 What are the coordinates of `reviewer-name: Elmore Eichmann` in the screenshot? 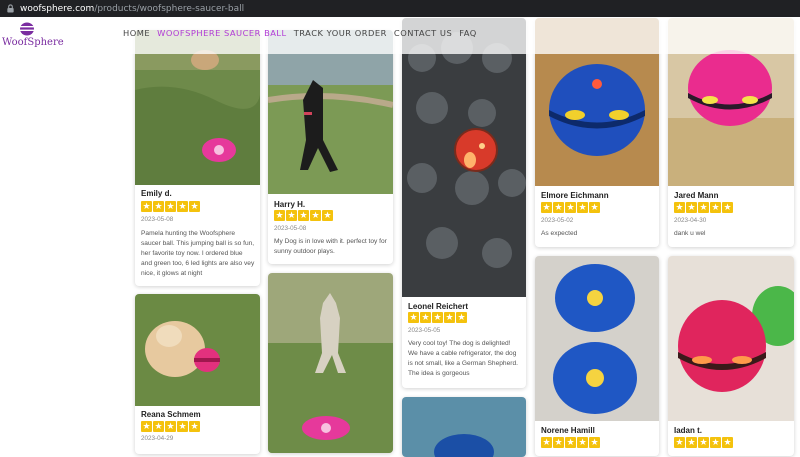 It's located at (575, 195).